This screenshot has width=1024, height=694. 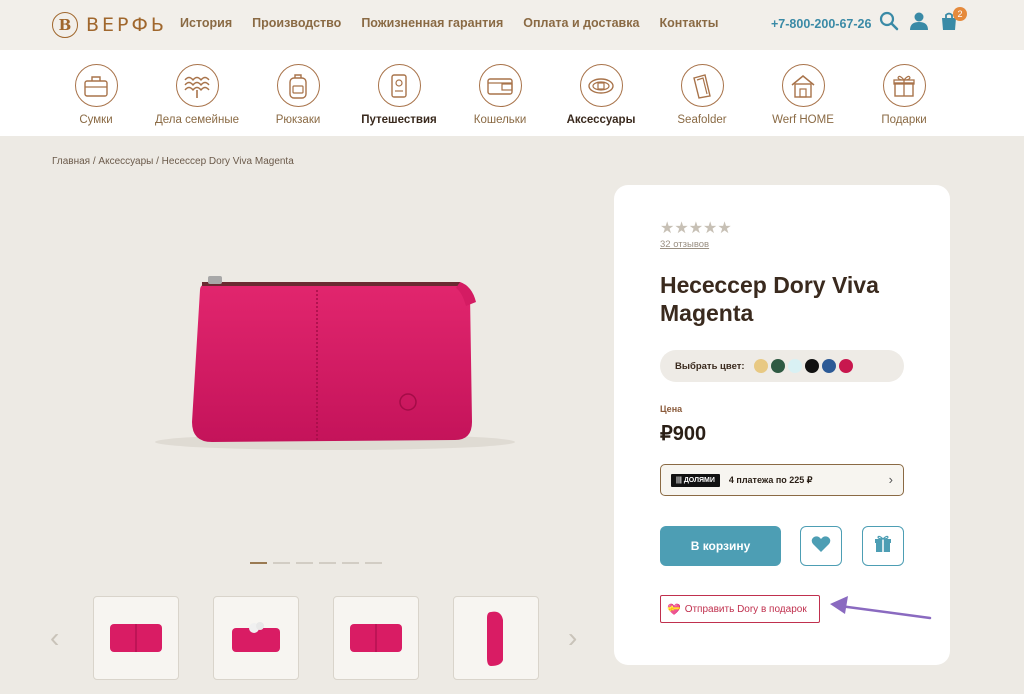 What do you see at coordinates (881, 608) in the screenshot?
I see `annotation-arrow-icon` at bounding box center [881, 608].